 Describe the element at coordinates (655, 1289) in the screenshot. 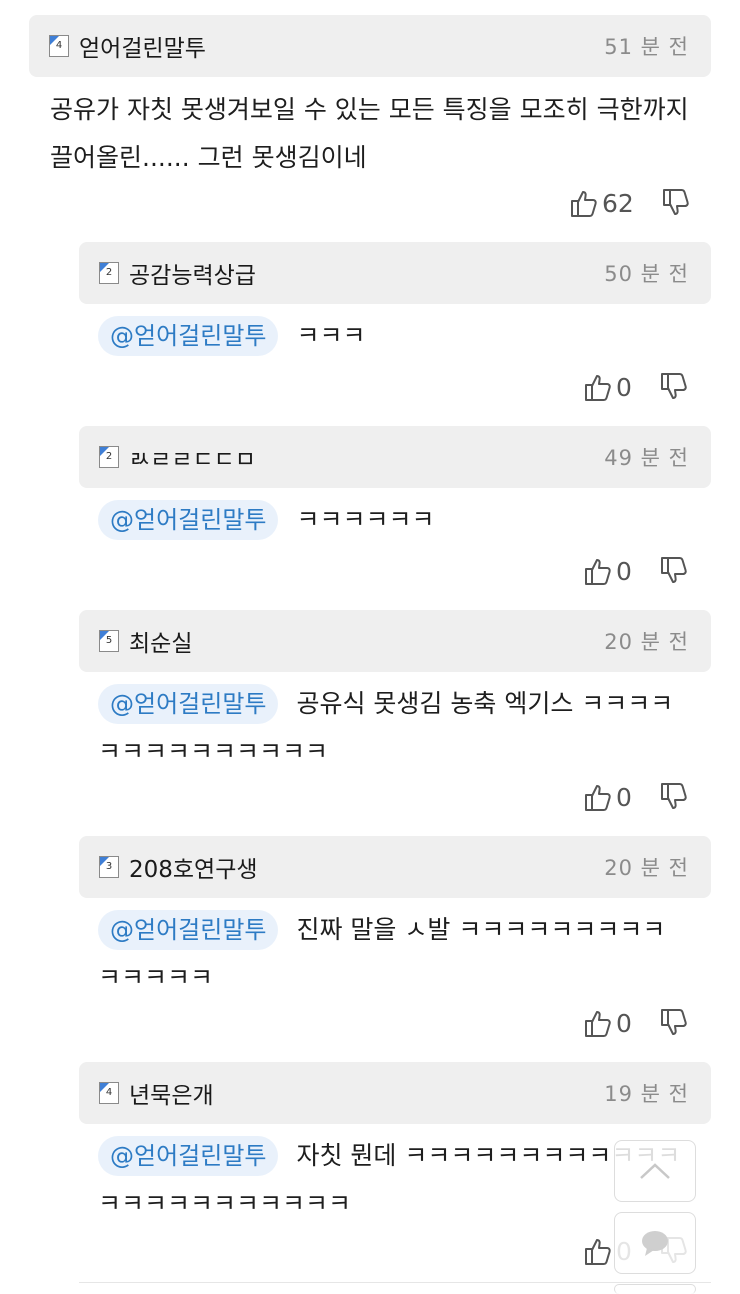

I see `floating-button-edge` at that location.